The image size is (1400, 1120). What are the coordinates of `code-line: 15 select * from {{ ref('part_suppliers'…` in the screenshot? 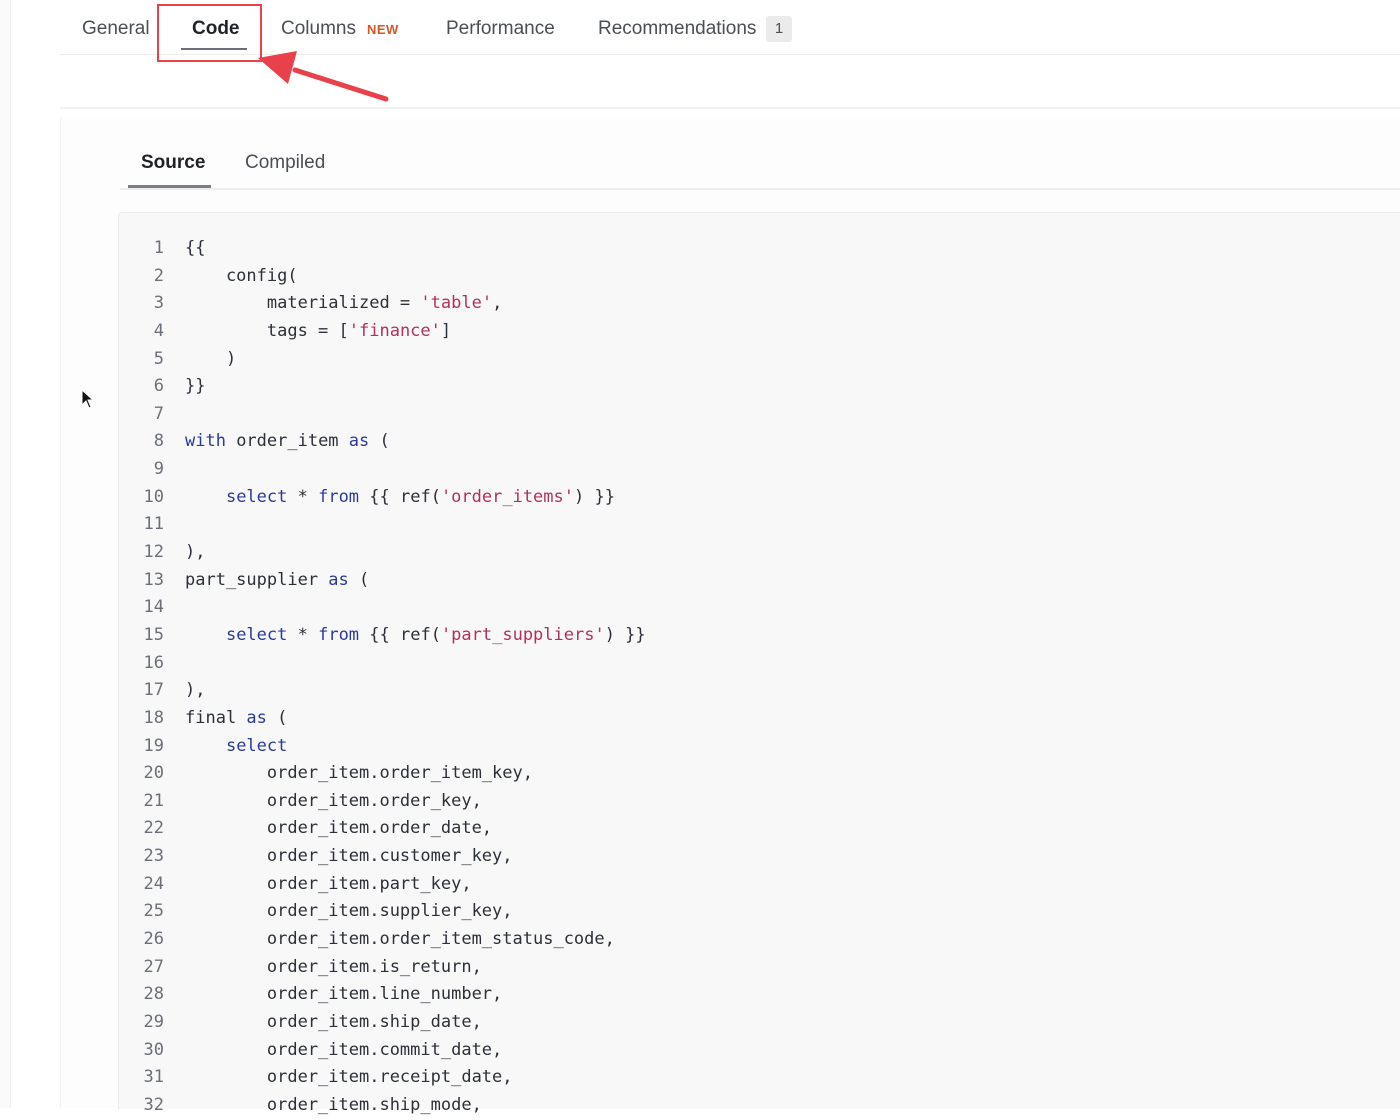 It's located at (759, 636).